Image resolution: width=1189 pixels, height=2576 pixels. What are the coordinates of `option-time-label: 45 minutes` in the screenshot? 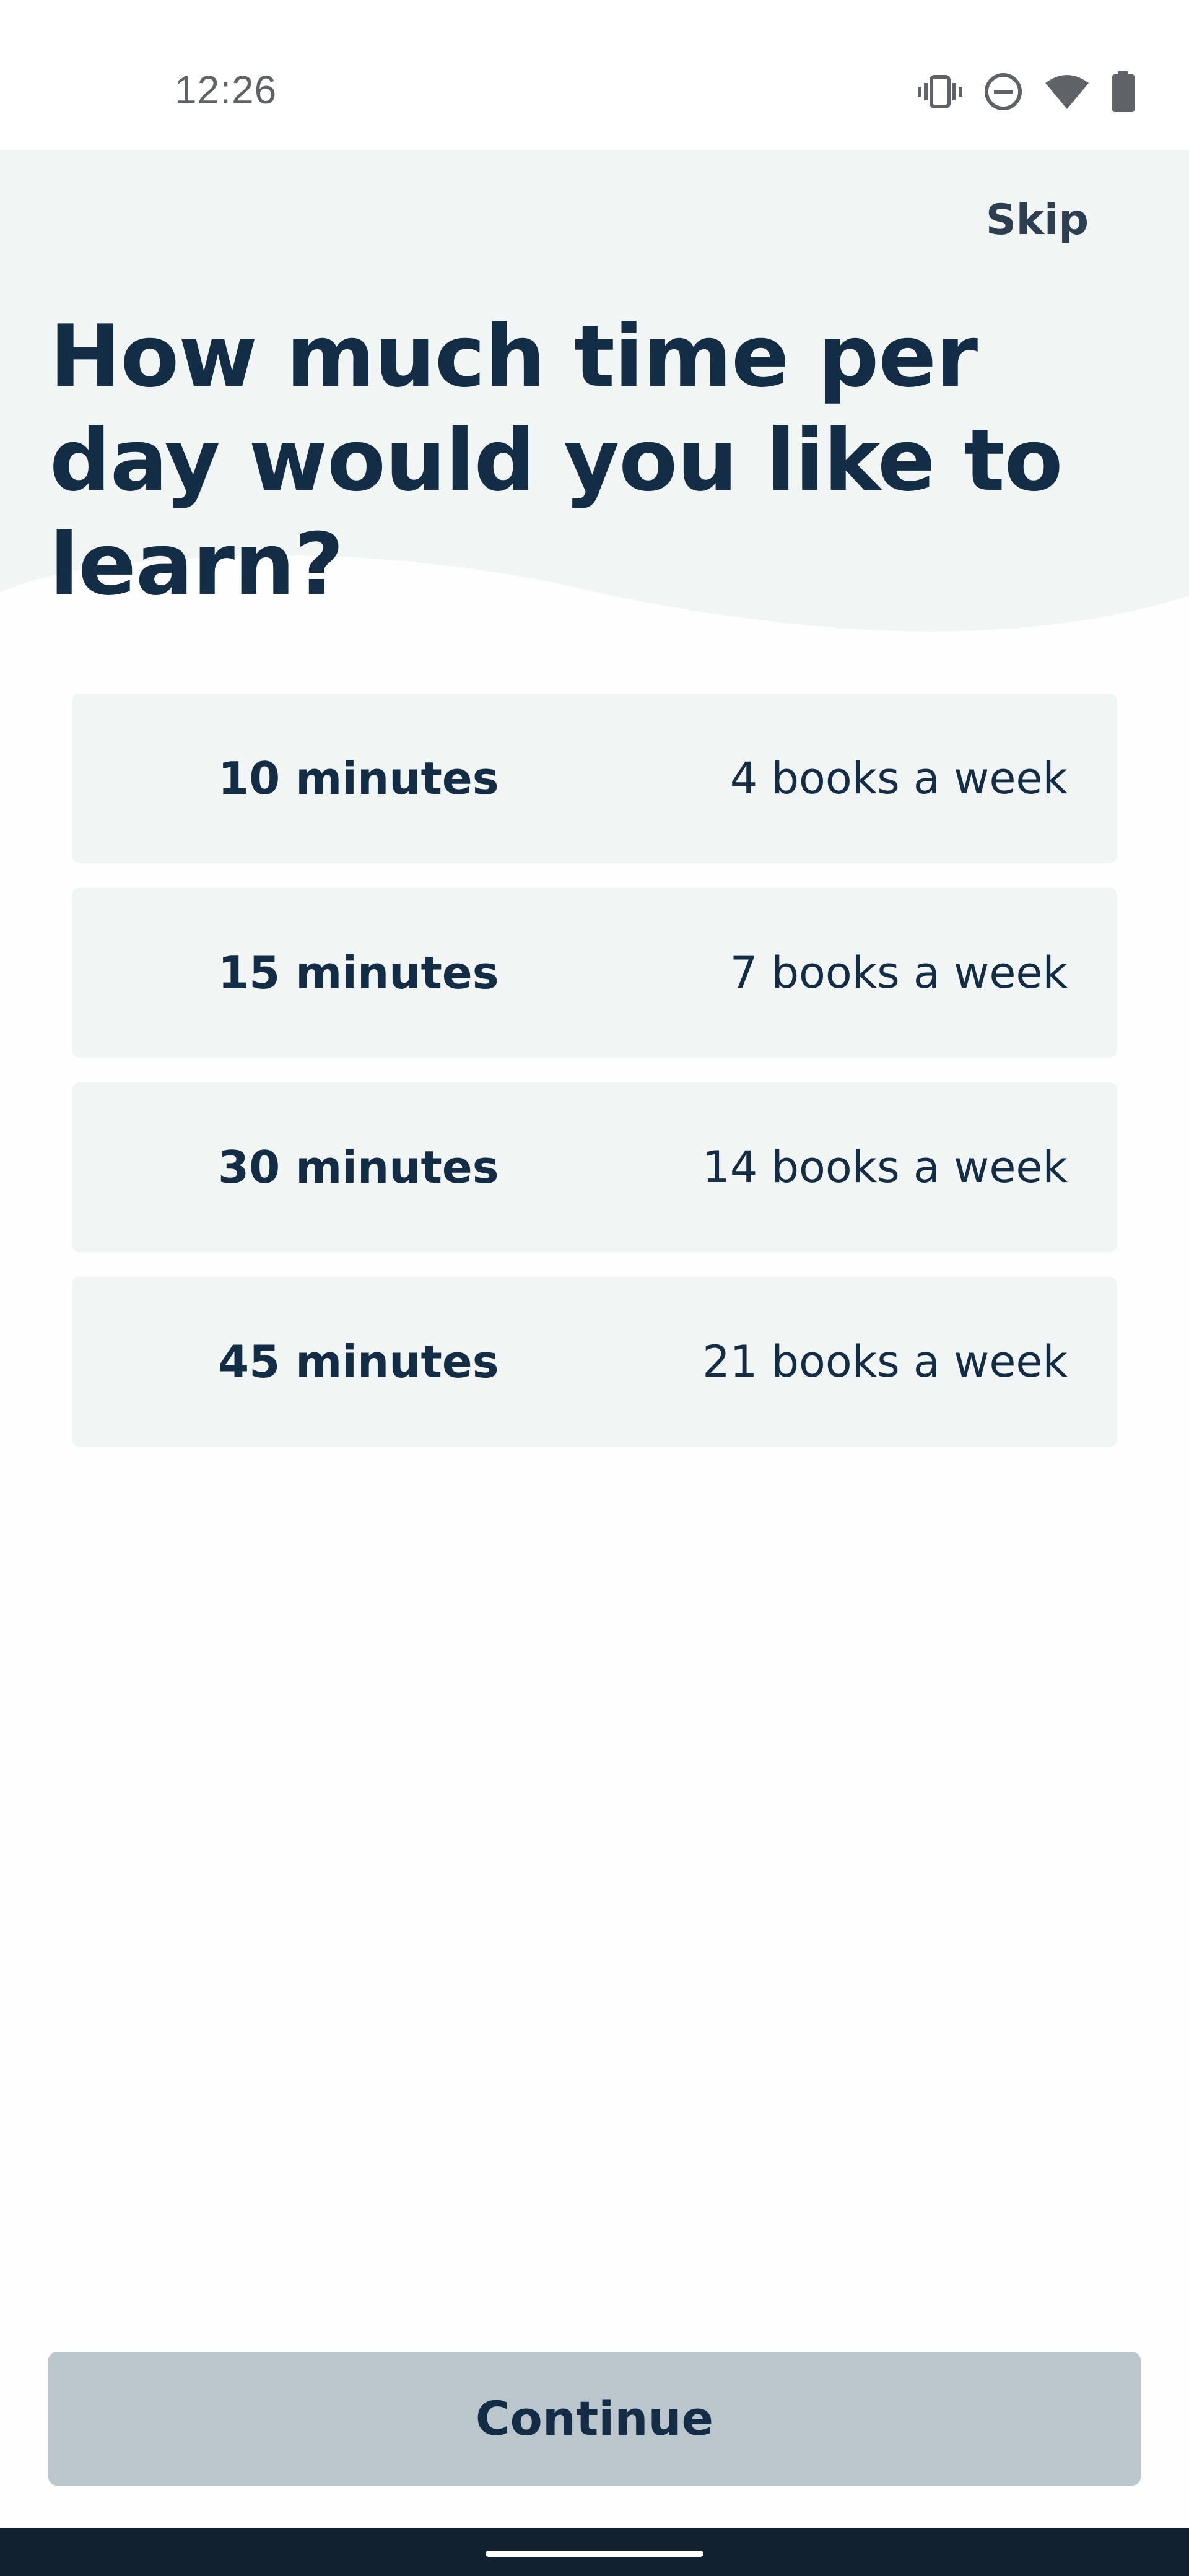 It's located at (358, 1362).